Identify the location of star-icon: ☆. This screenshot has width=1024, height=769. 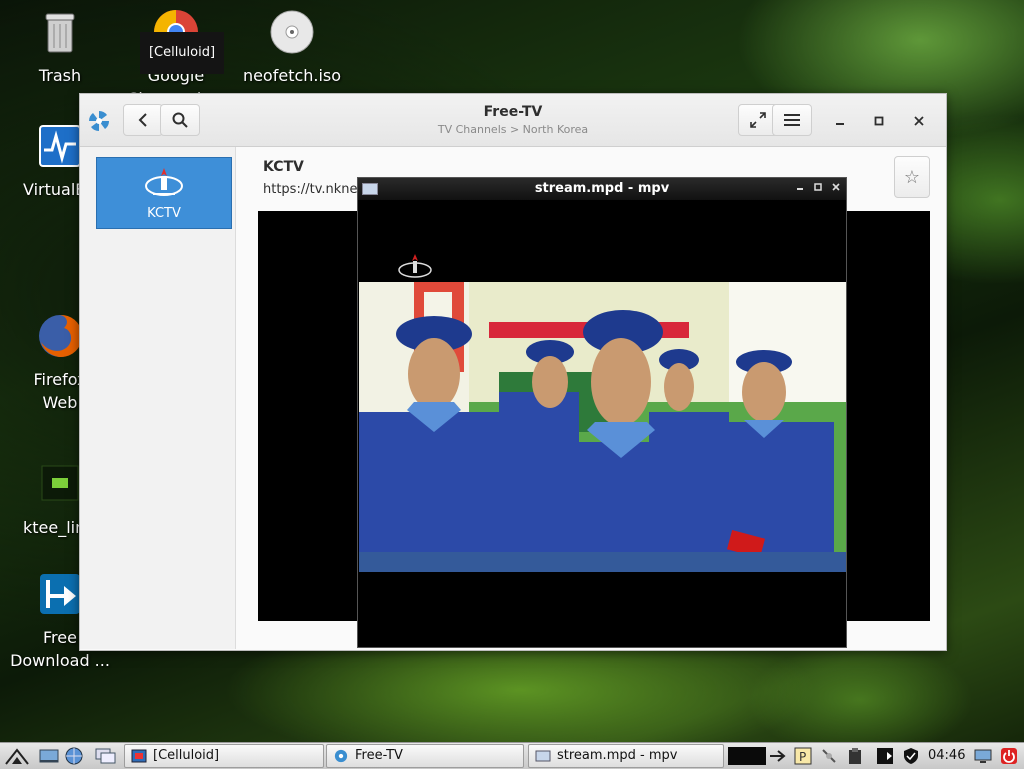
(912, 177).